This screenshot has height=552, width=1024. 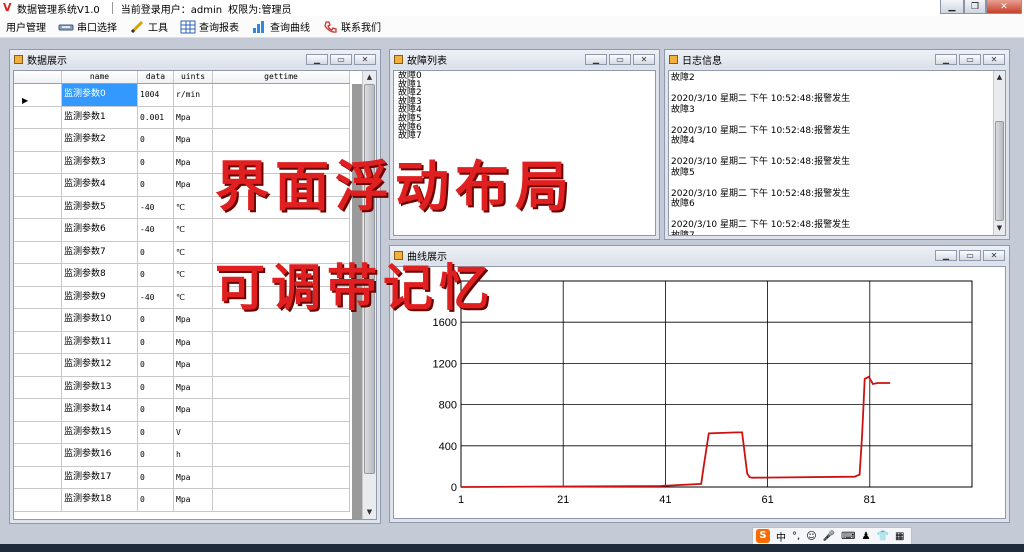 I want to click on menu-serial-select: 串口选择, so click(x=87, y=27).